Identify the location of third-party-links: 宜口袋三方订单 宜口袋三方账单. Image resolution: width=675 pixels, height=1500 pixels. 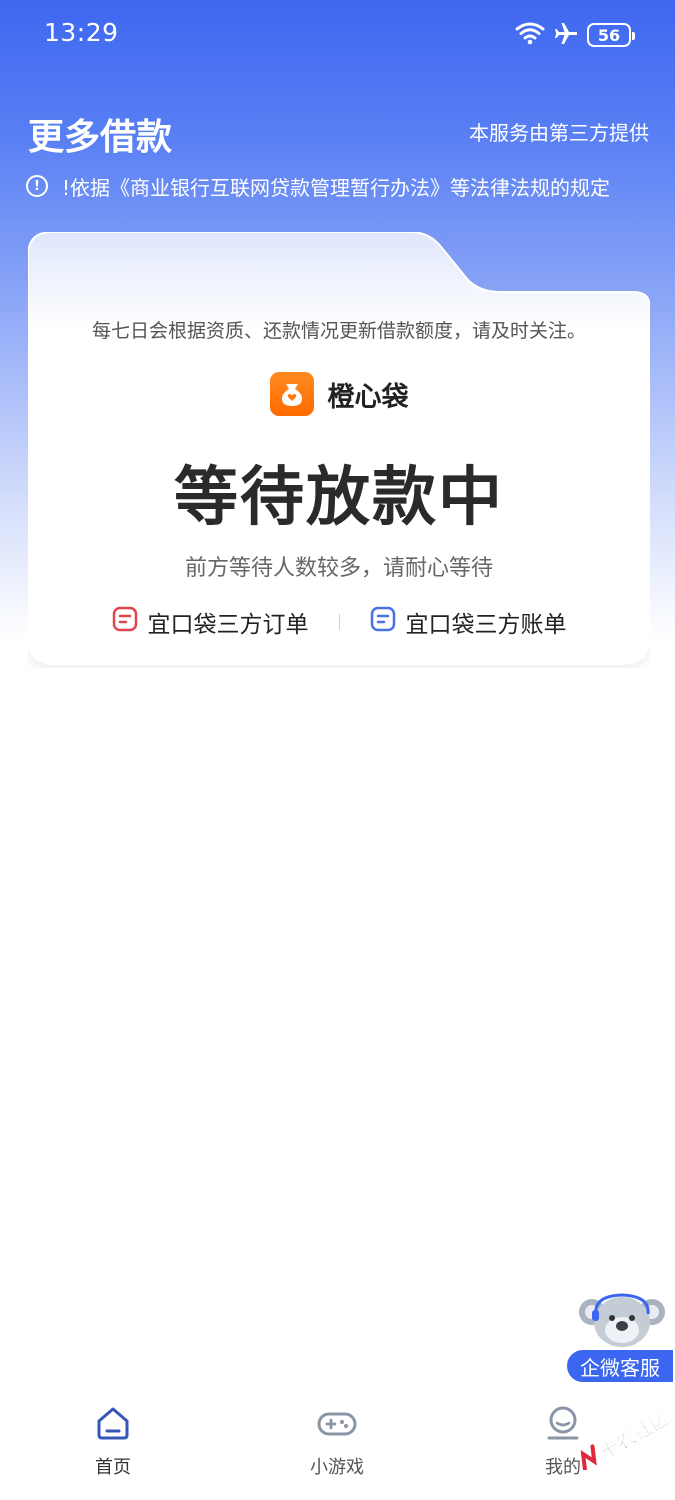
(339, 622).